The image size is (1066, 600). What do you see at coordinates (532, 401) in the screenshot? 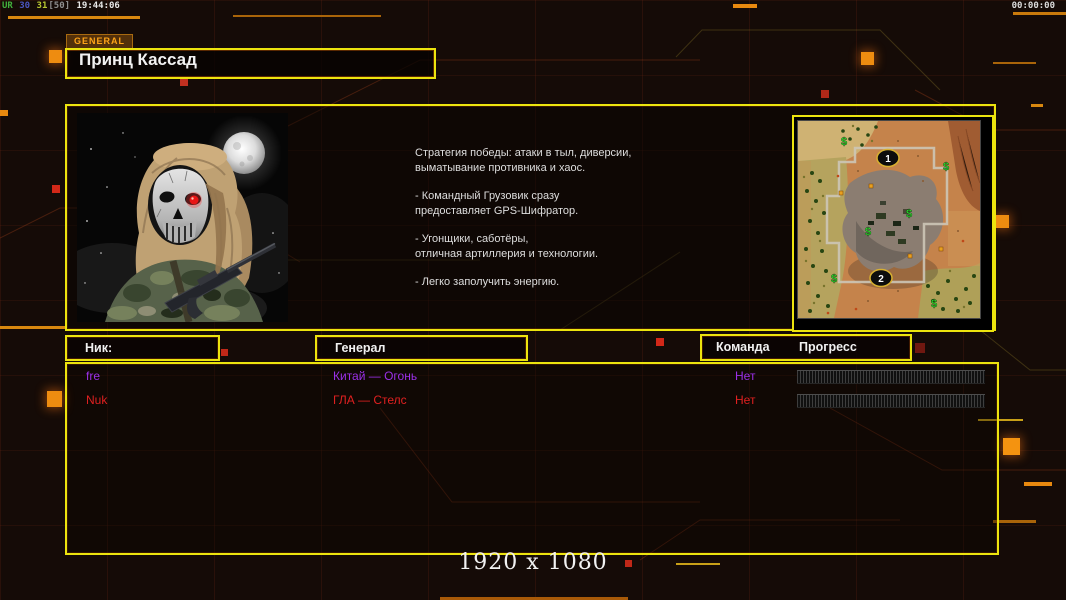
I see `player-row: Nuk ГЛА — Стелс Нет` at bounding box center [532, 401].